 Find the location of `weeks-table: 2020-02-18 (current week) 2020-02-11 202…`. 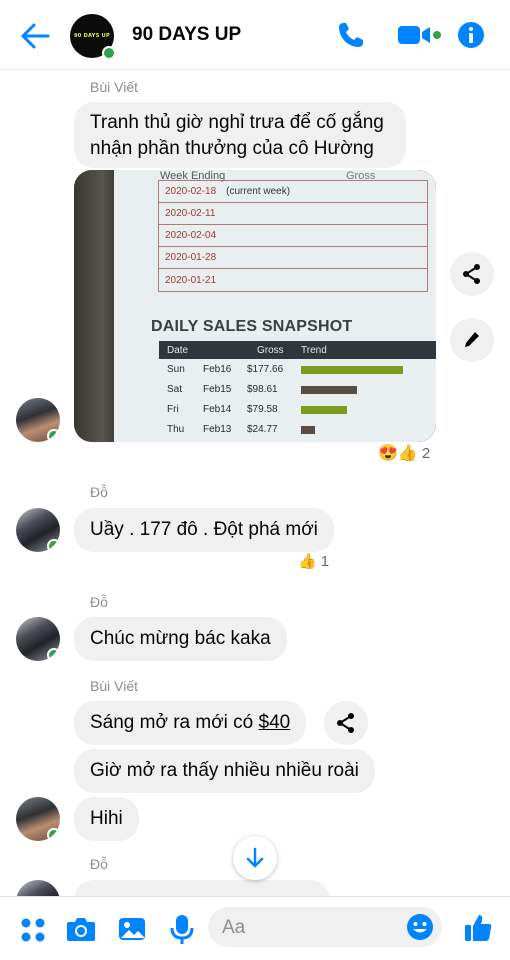

weeks-table: 2020-02-18 (current week) 2020-02-11 202… is located at coordinates (293, 236).